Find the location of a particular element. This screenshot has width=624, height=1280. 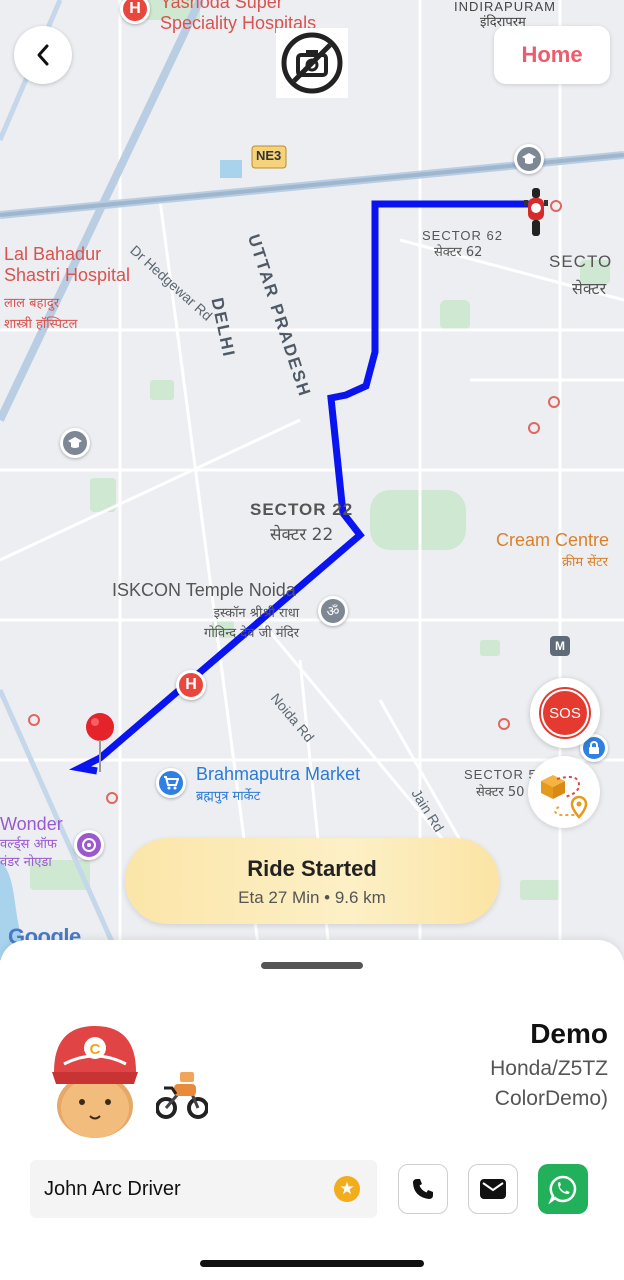

amusement-marker-icon is located at coordinates (89, 845).